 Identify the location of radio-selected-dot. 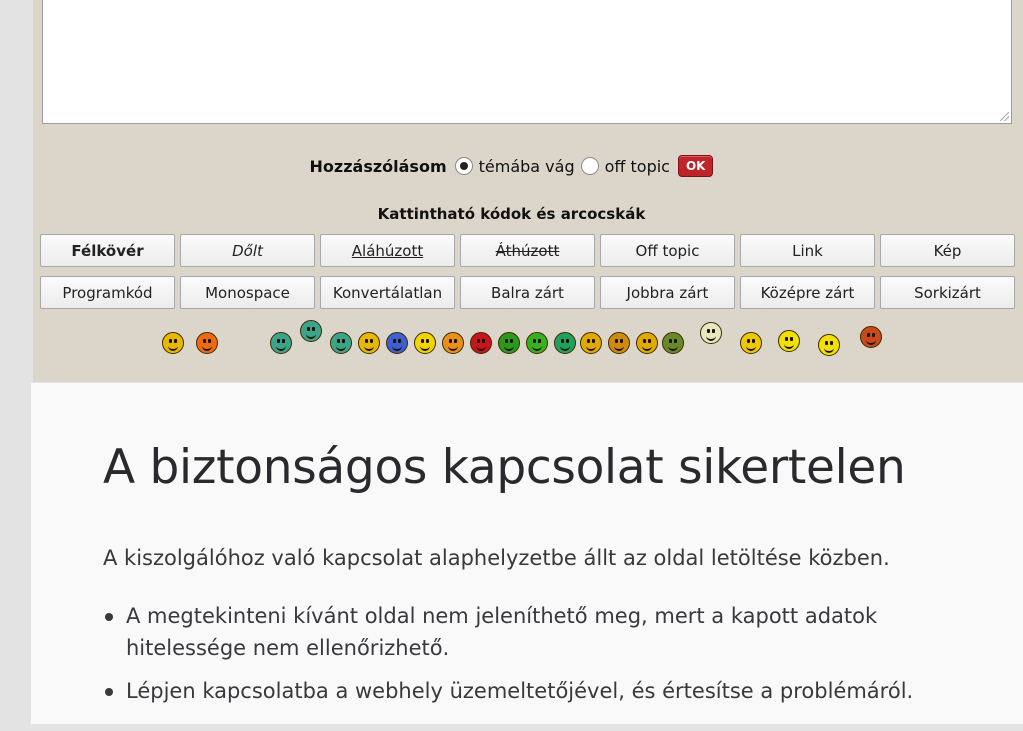
(463, 166).